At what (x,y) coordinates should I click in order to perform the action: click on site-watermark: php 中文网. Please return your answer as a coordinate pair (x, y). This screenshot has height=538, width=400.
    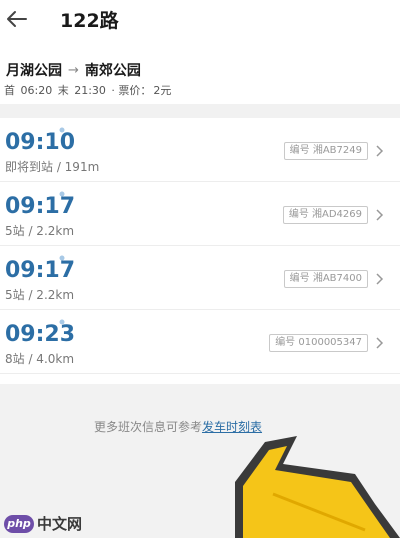
    Looking at the image, I should click on (43, 523).